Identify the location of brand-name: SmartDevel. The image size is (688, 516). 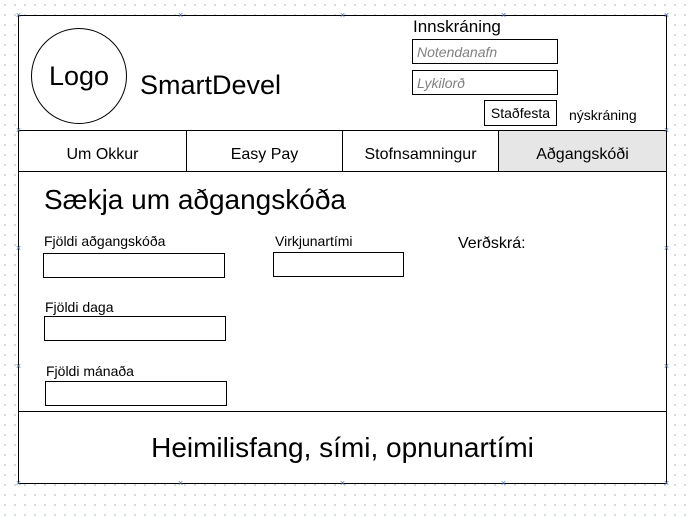
(211, 85).